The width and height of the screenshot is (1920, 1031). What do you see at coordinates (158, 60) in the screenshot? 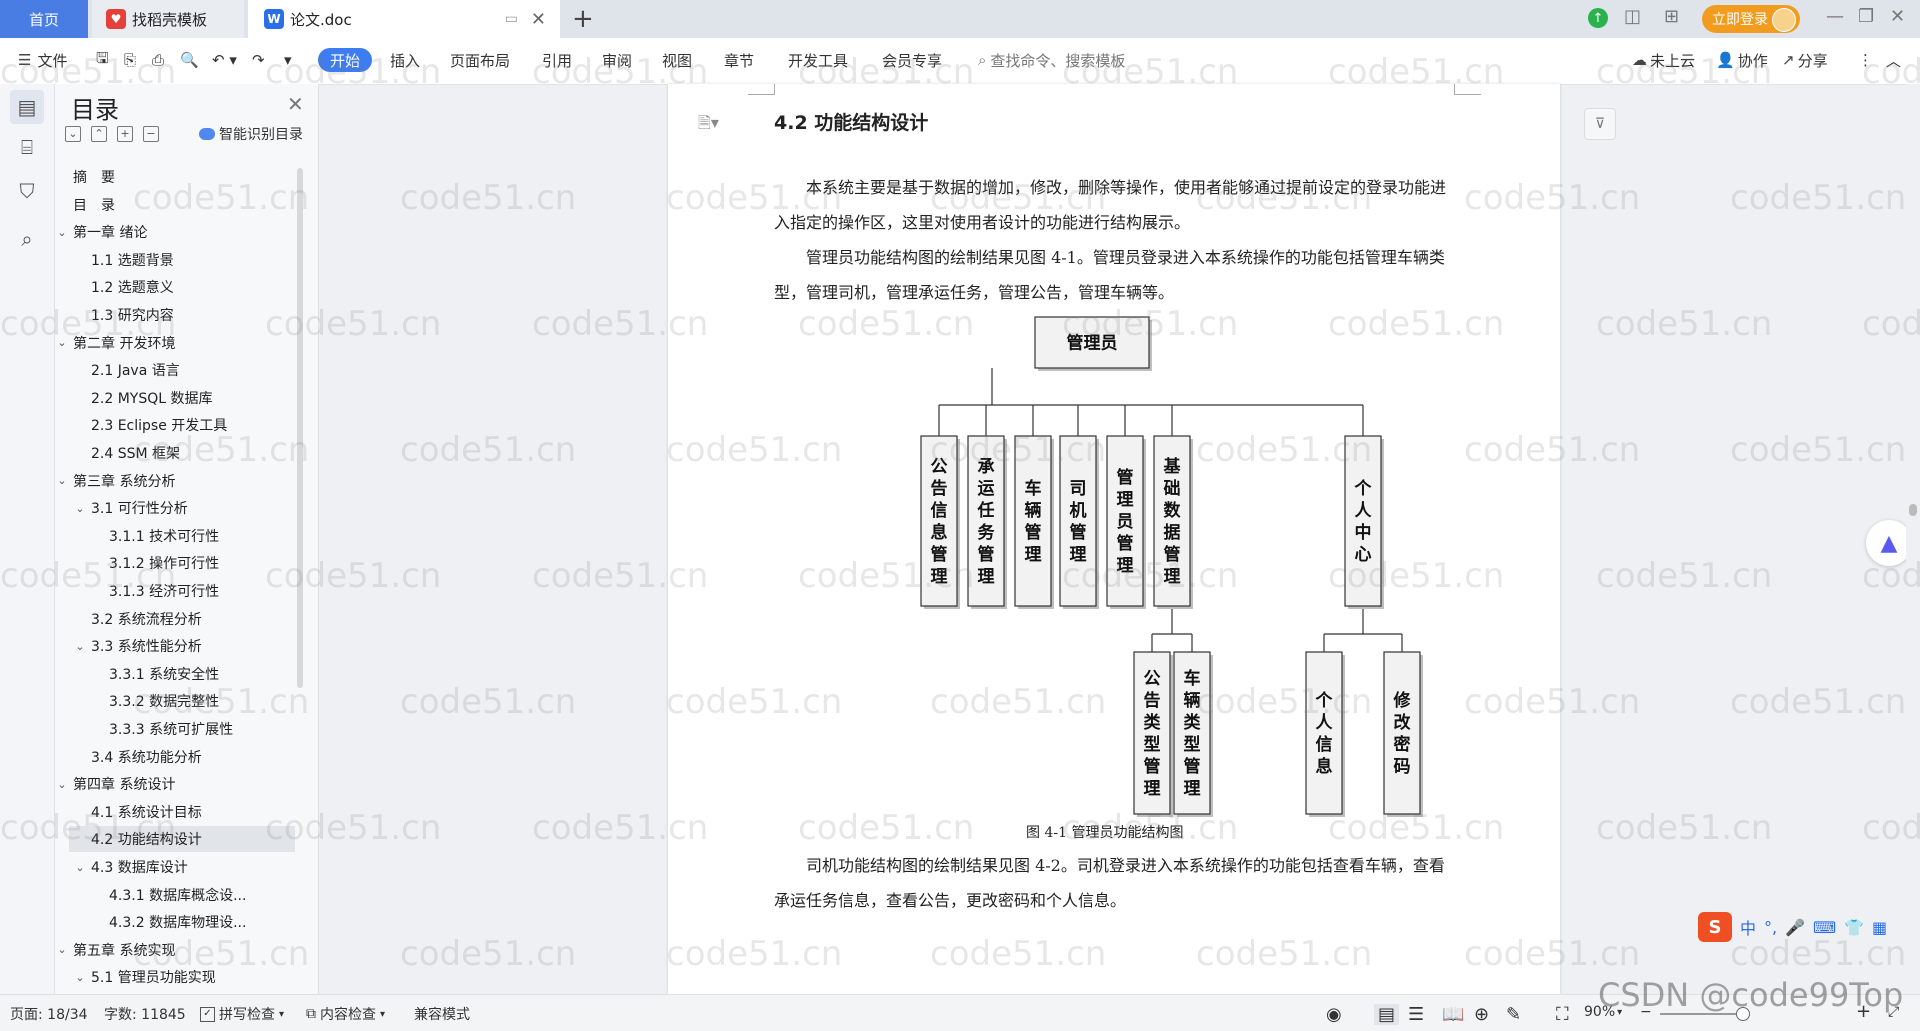
I see `print-icon: ⎙` at bounding box center [158, 60].